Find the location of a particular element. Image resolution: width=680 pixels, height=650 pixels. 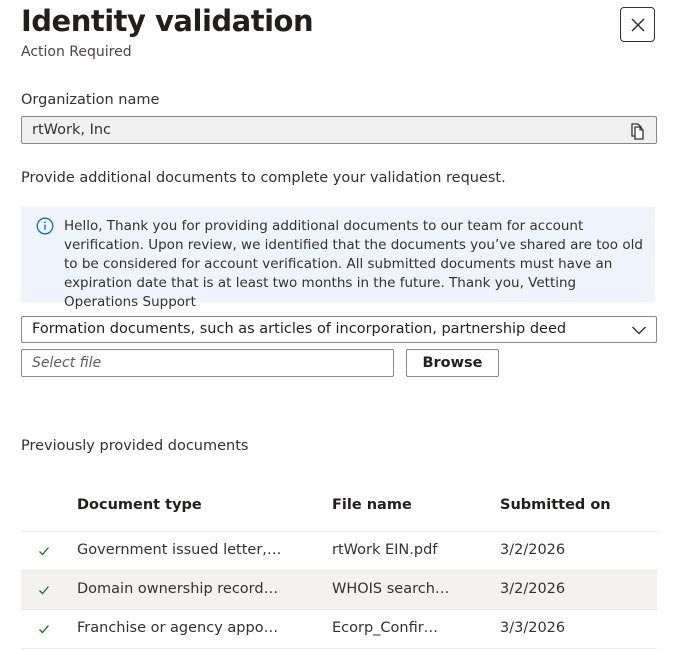

organization-name-label: Organization name is located at coordinates (90, 100).